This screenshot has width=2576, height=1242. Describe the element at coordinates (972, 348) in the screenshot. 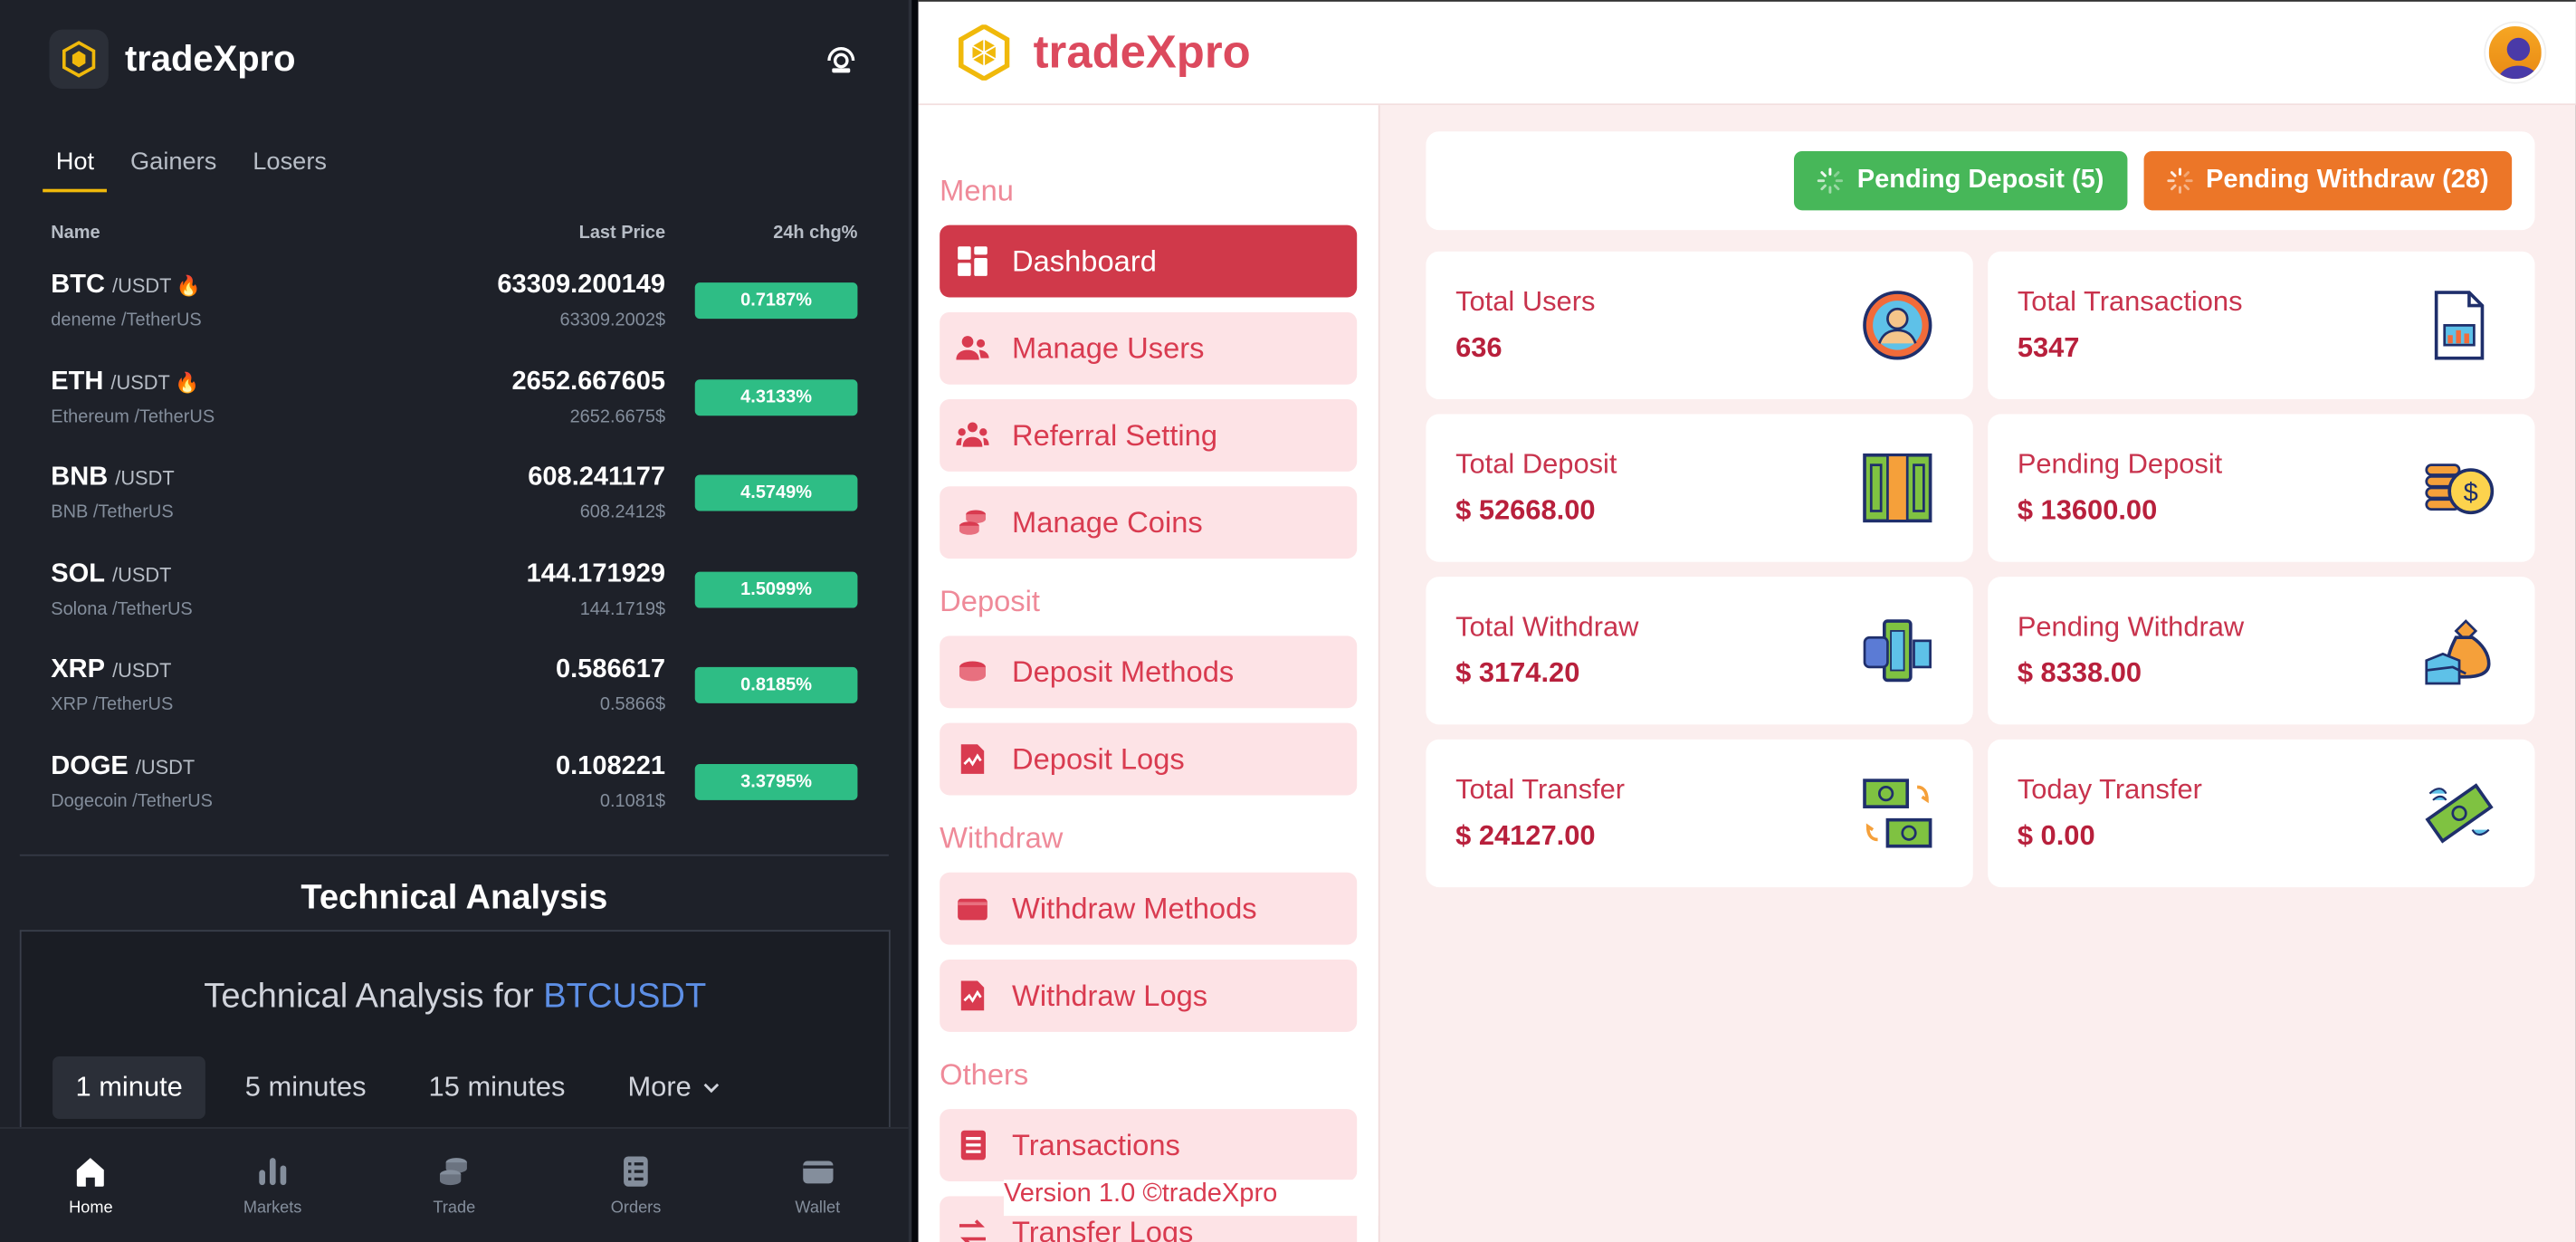

I see `users-icon` at that location.